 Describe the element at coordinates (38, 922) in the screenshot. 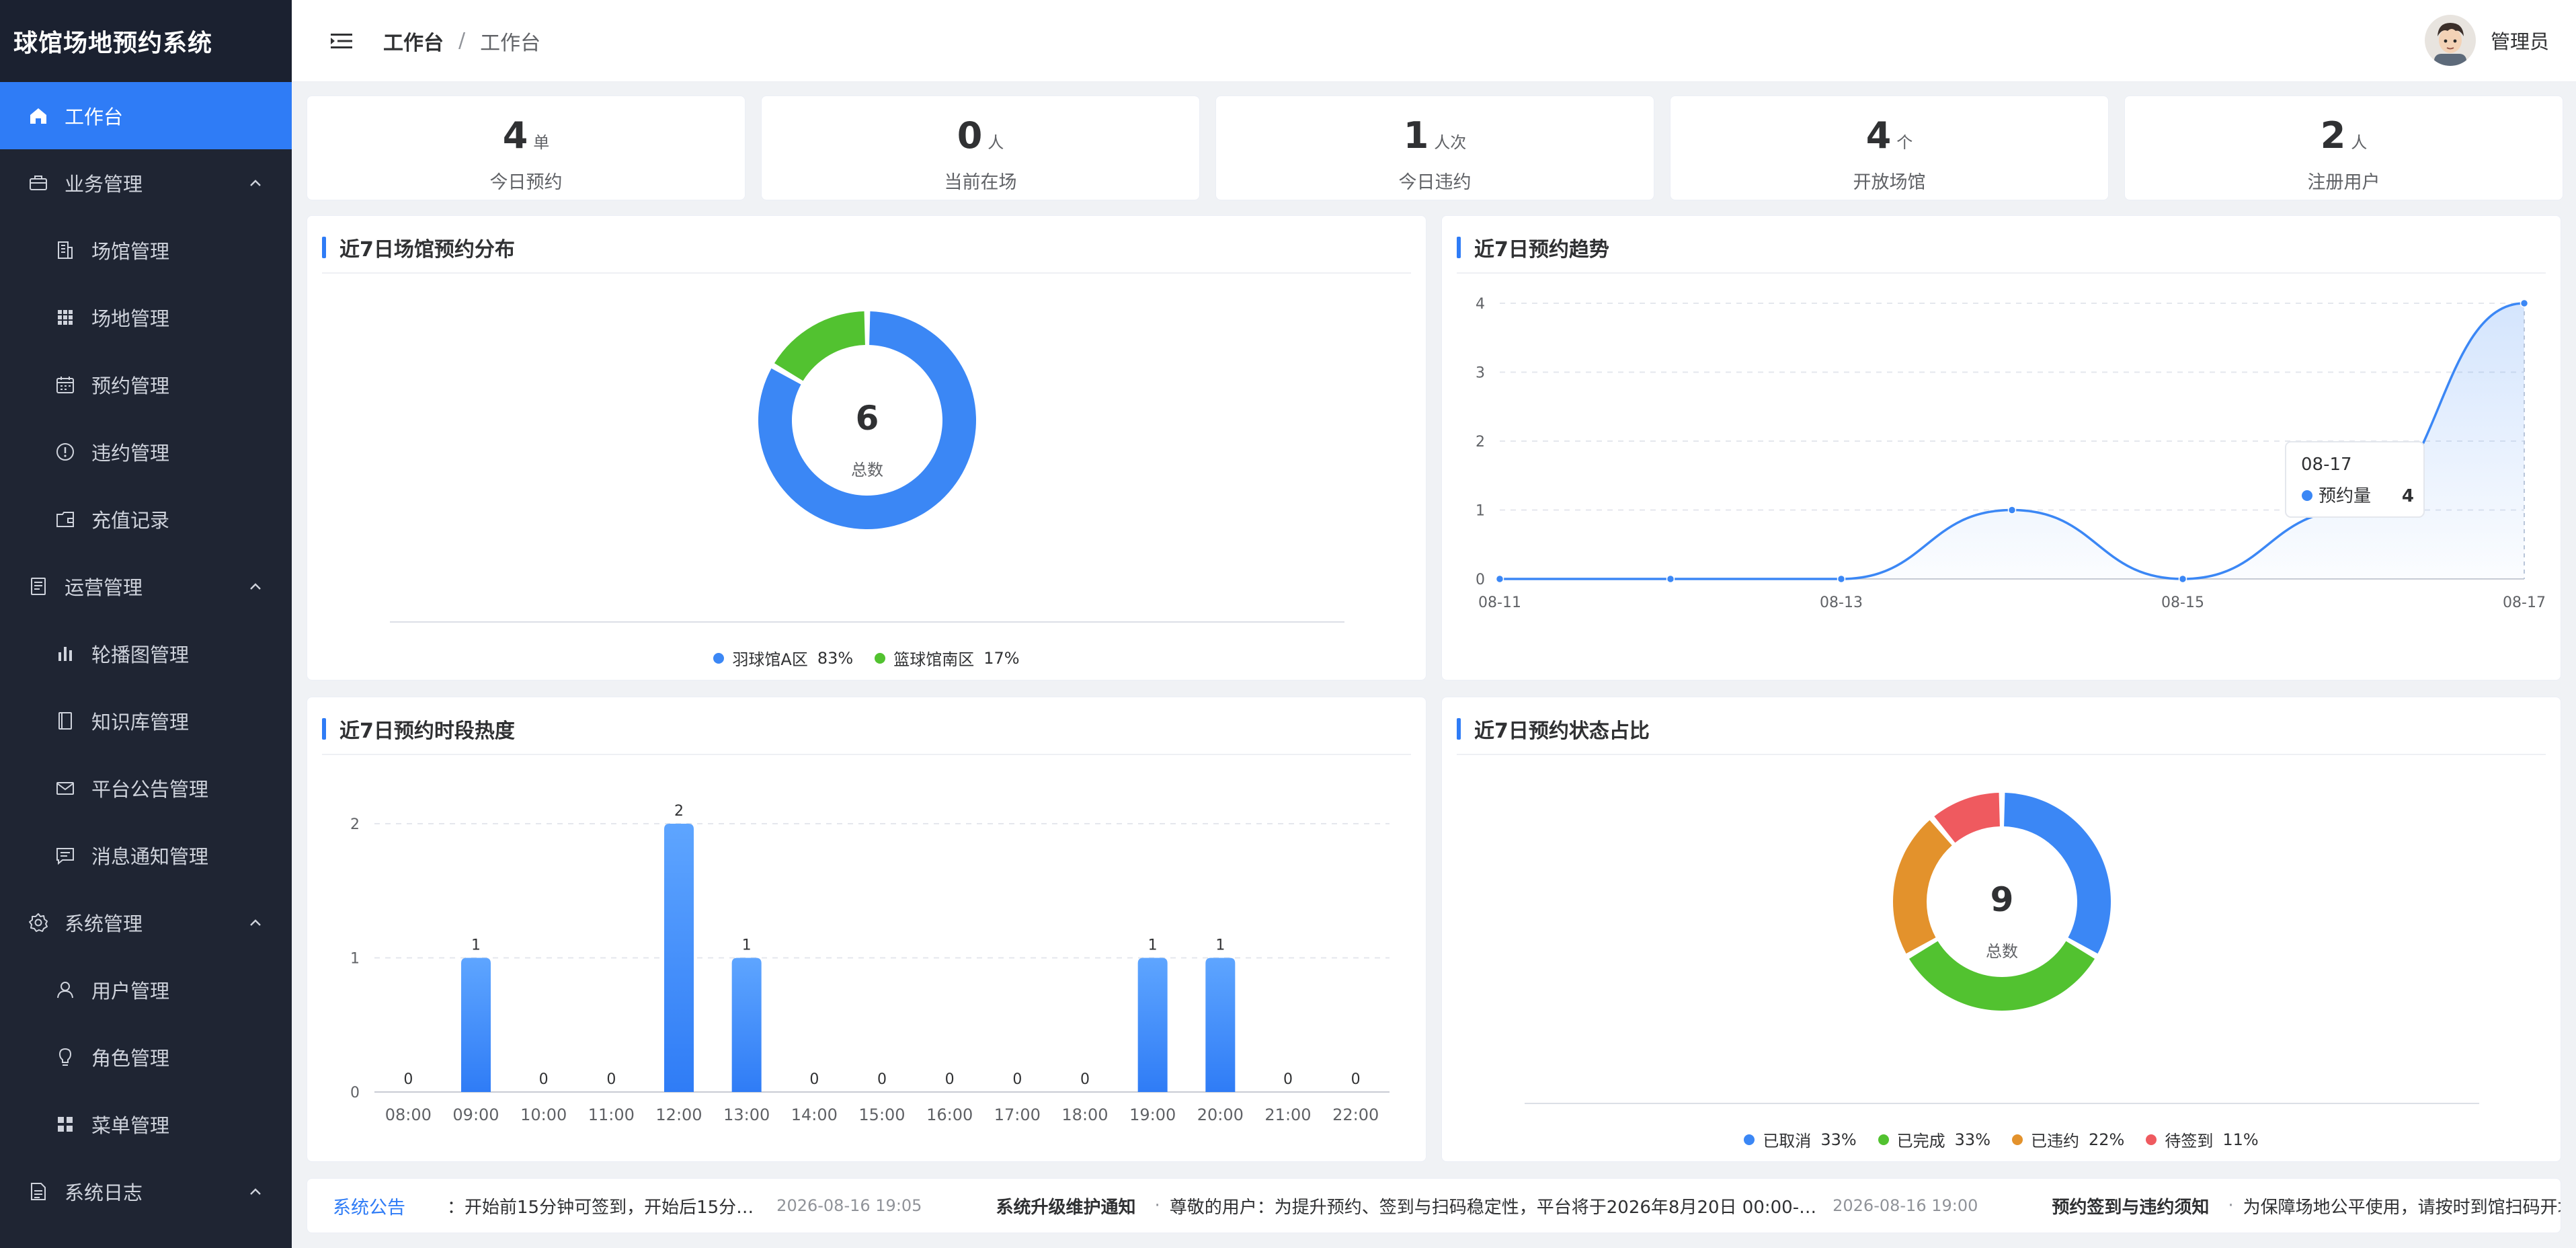

I see `gear-icon` at that location.